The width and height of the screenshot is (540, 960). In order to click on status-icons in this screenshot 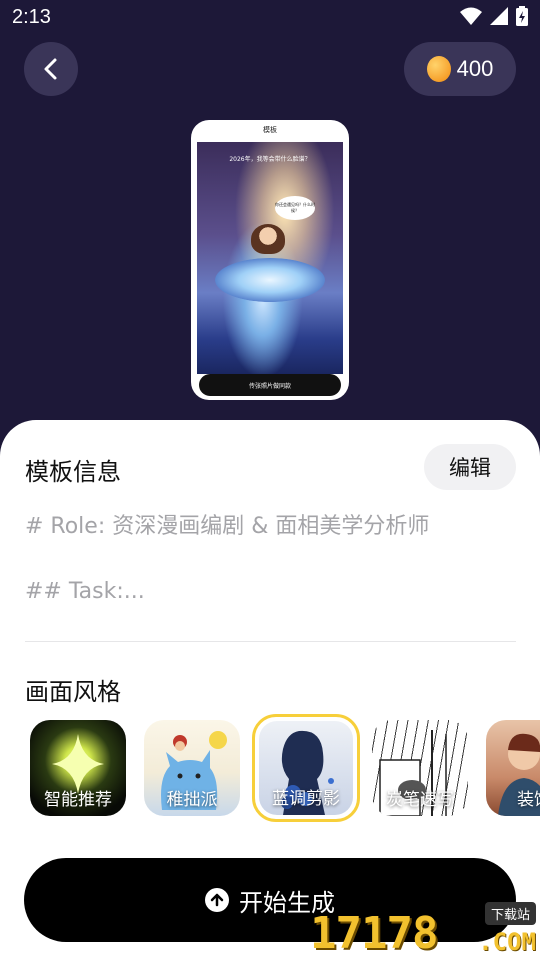, I will do `click(494, 16)`.